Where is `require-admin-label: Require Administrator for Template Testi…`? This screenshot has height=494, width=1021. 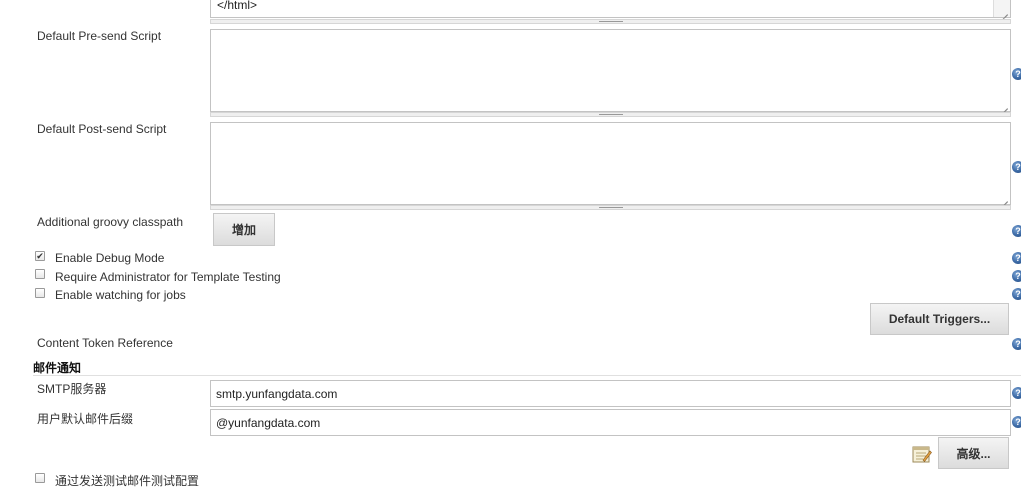 require-admin-label: Require Administrator for Template Testi… is located at coordinates (168, 277).